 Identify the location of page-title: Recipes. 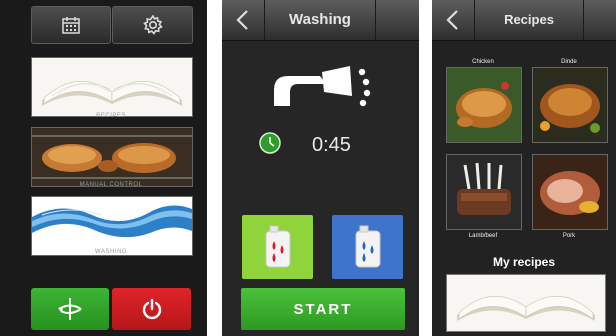
(529, 19).